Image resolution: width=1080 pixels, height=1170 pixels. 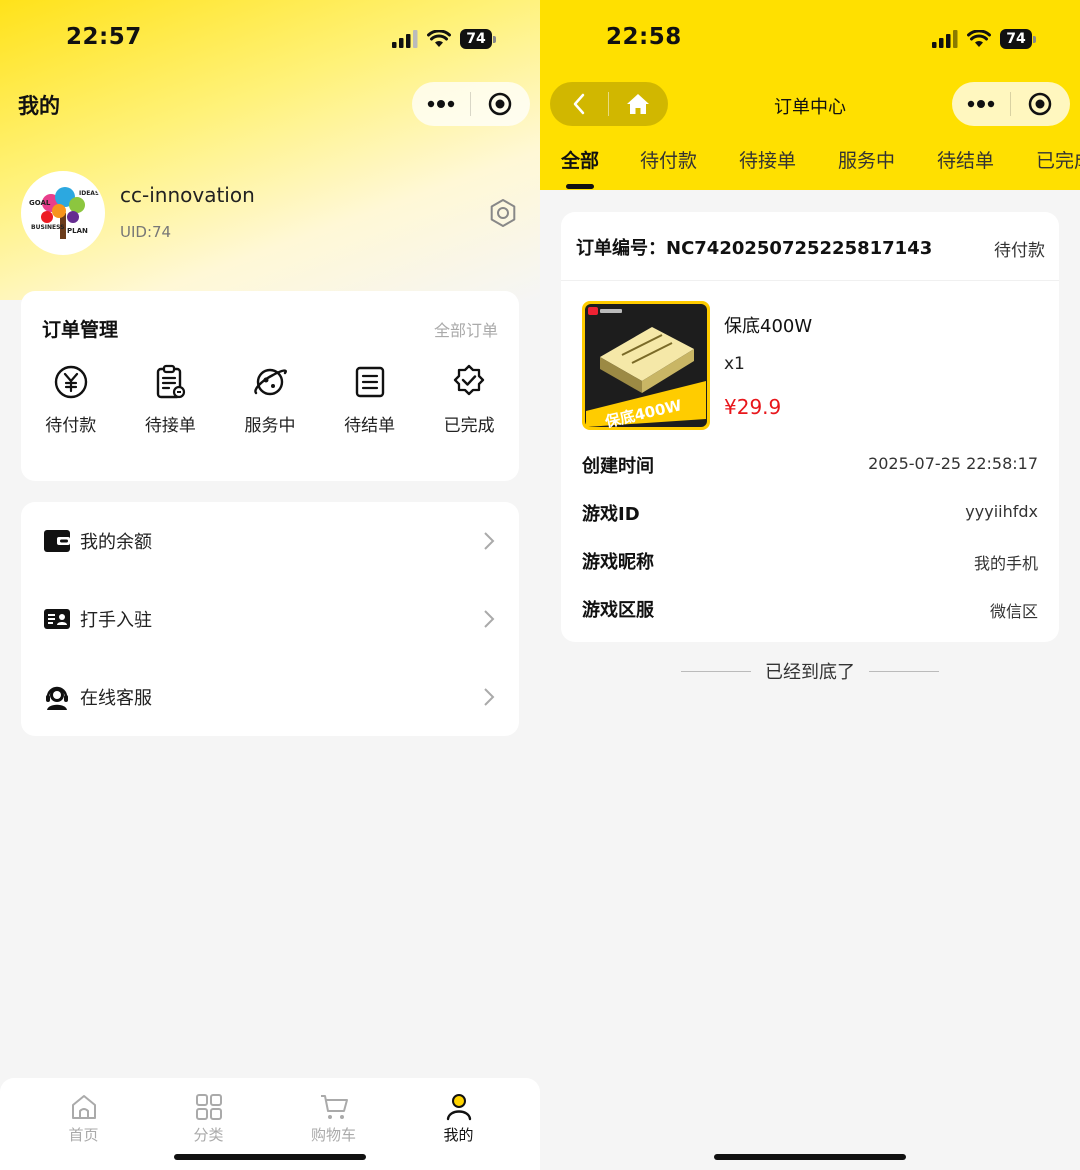 I want to click on grid-icon, so click(x=208, y=1107).